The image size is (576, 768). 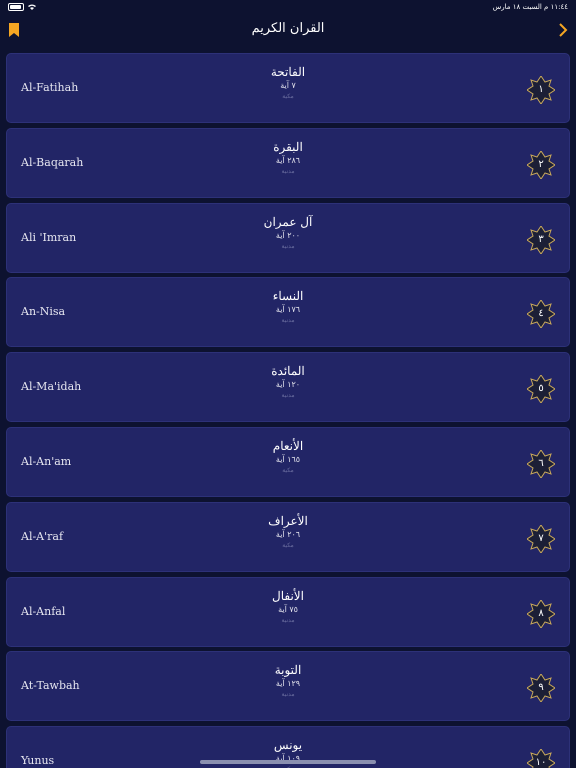 I want to click on surah-row: An-Nisa النساء ١٧٦ آية مدنية ٤, so click(x=288, y=312).